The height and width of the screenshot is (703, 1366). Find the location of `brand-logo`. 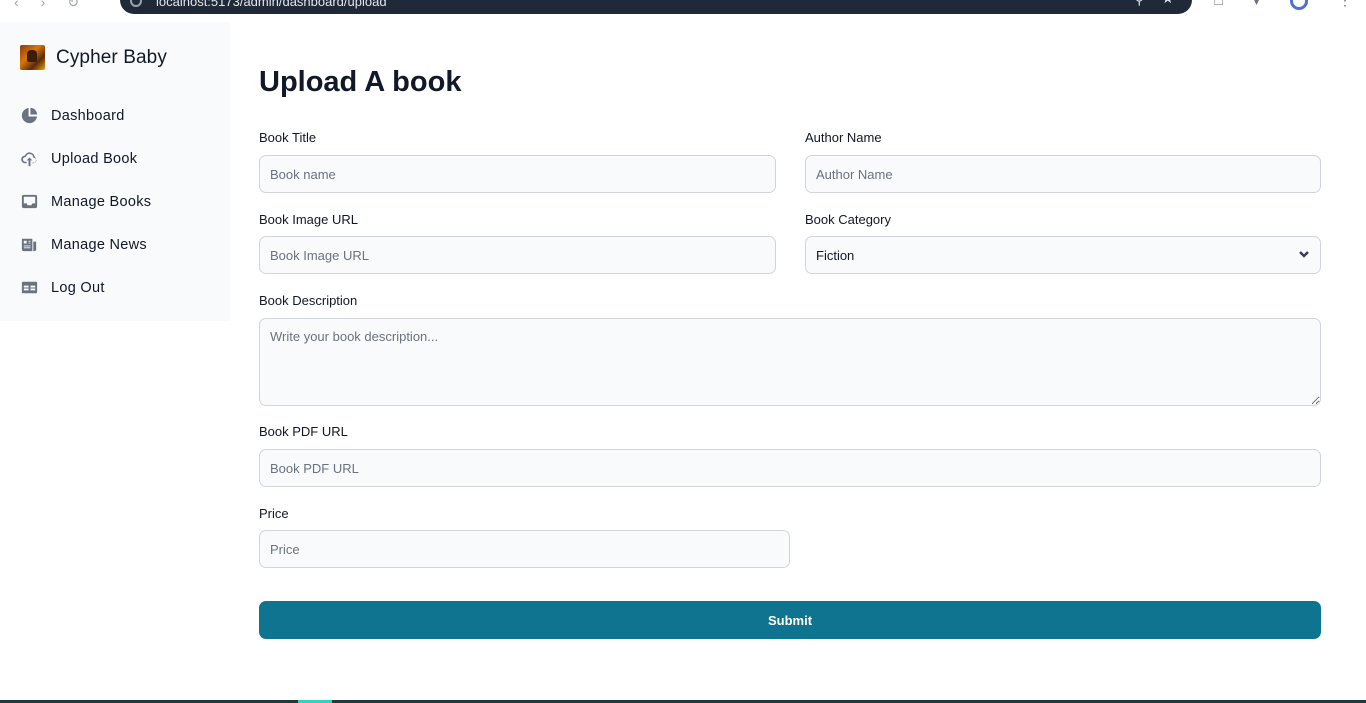

brand-logo is located at coordinates (32, 57).